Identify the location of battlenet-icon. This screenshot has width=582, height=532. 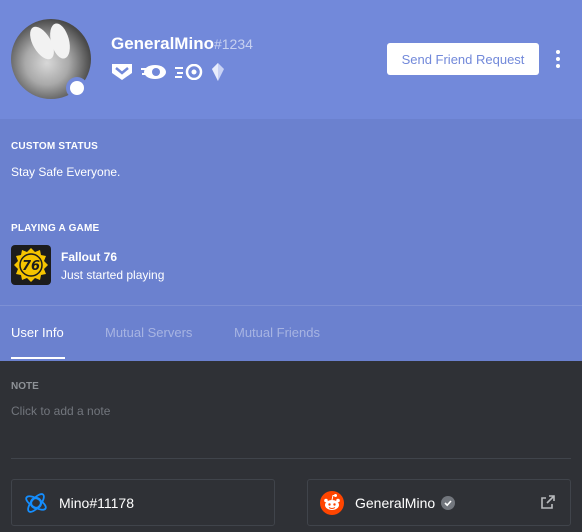
(36, 503).